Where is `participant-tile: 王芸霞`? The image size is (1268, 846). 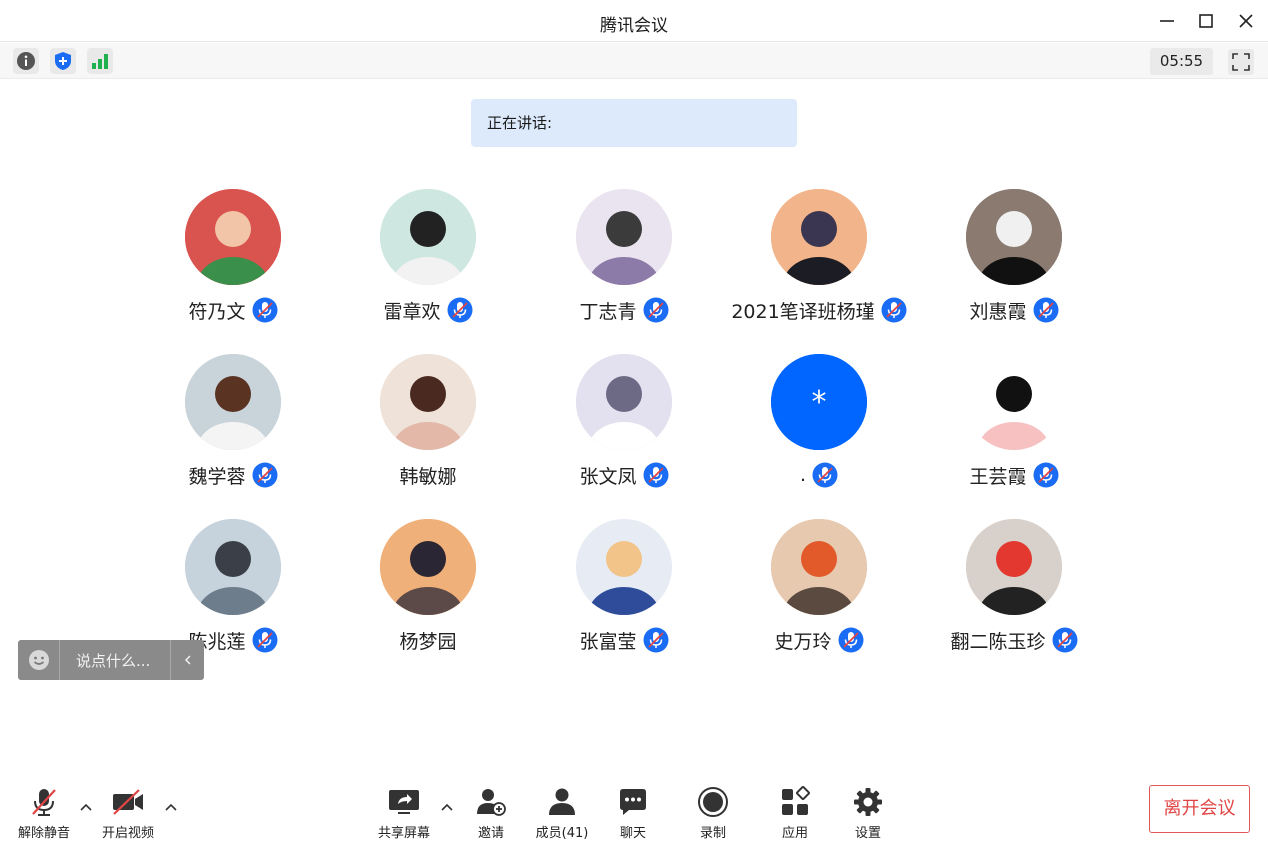
participant-tile: 王芸霞 is located at coordinates (1014, 429).